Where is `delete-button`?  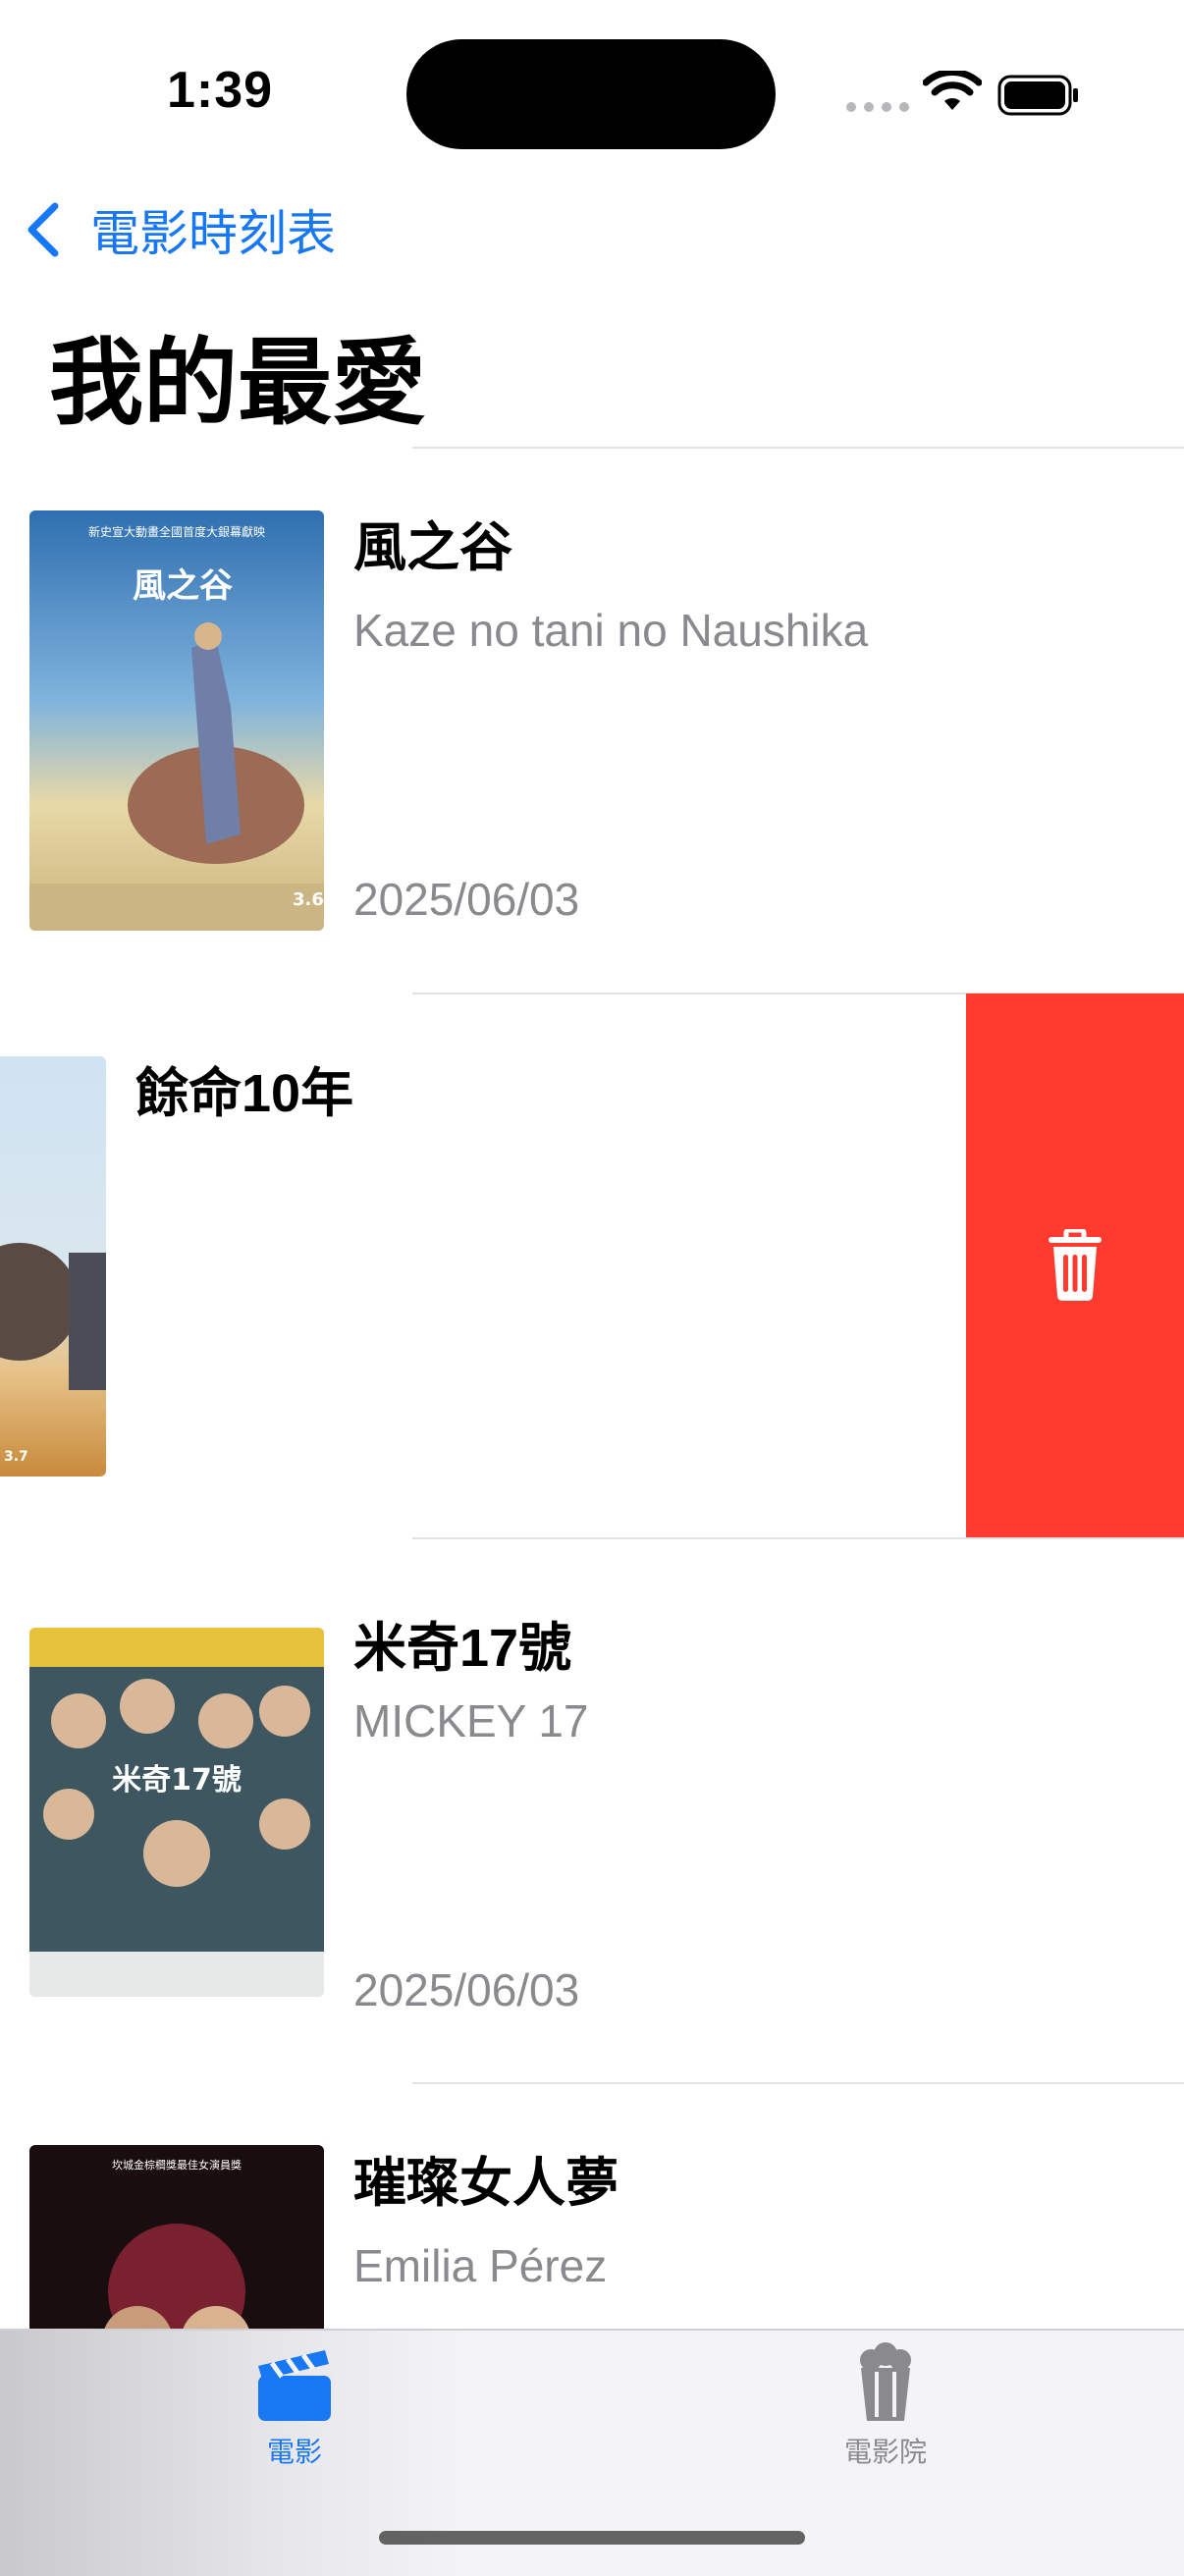
delete-button is located at coordinates (1075, 1265).